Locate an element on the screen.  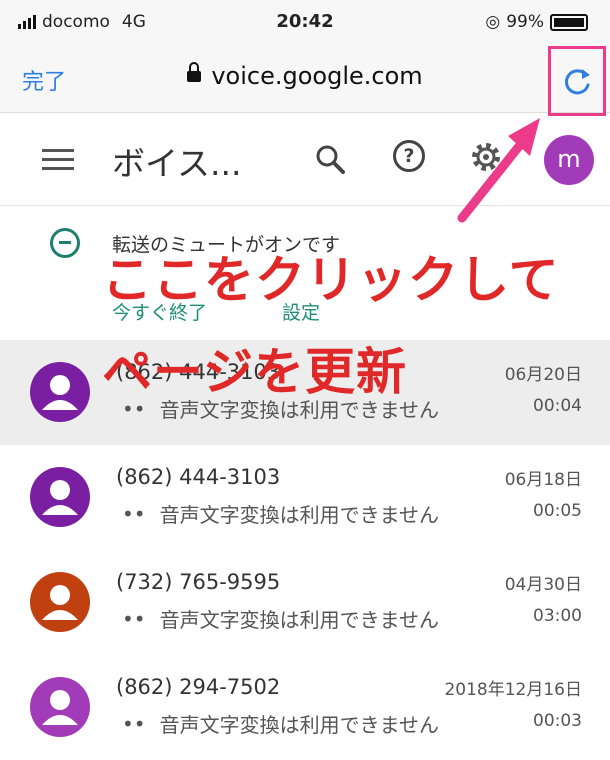
voicemail-date: 06月18日 is located at coordinates (543, 480).